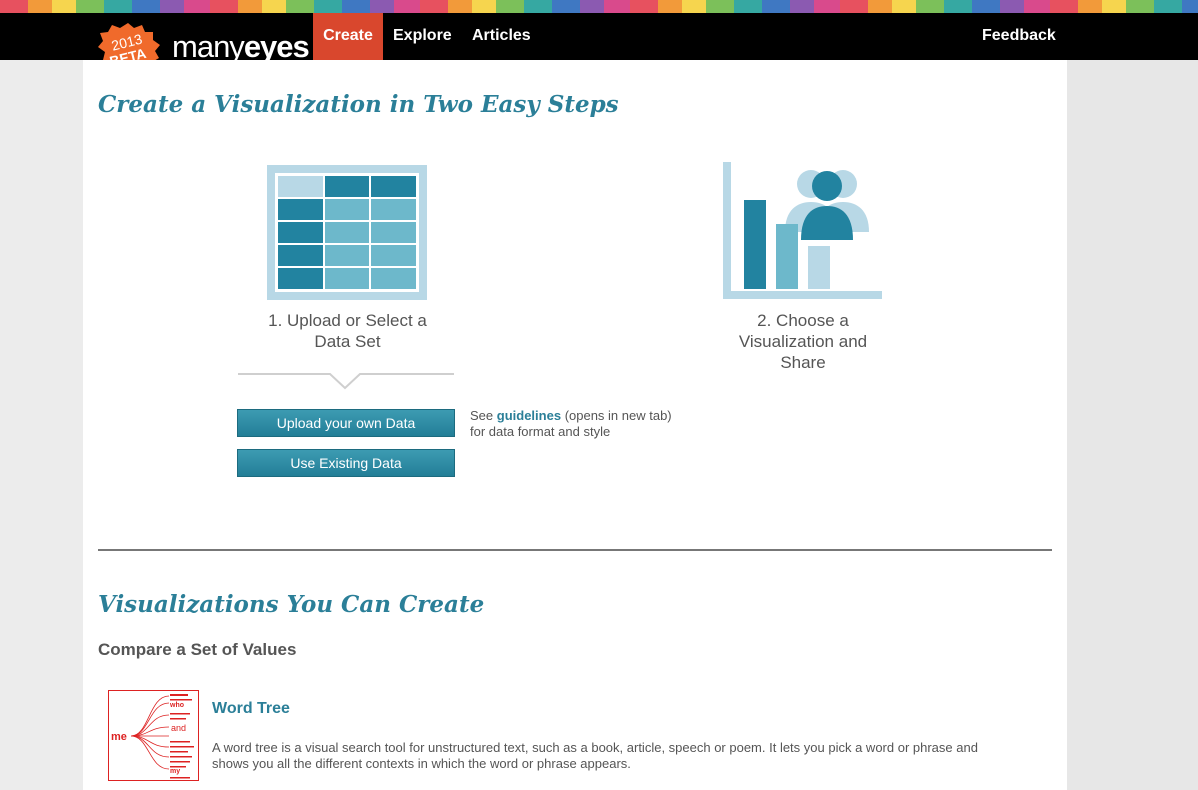 The image size is (1198, 790). Describe the element at coordinates (347, 331) in the screenshot. I see `step-1-label: 1. Upload or Select a Data Set` at that location.